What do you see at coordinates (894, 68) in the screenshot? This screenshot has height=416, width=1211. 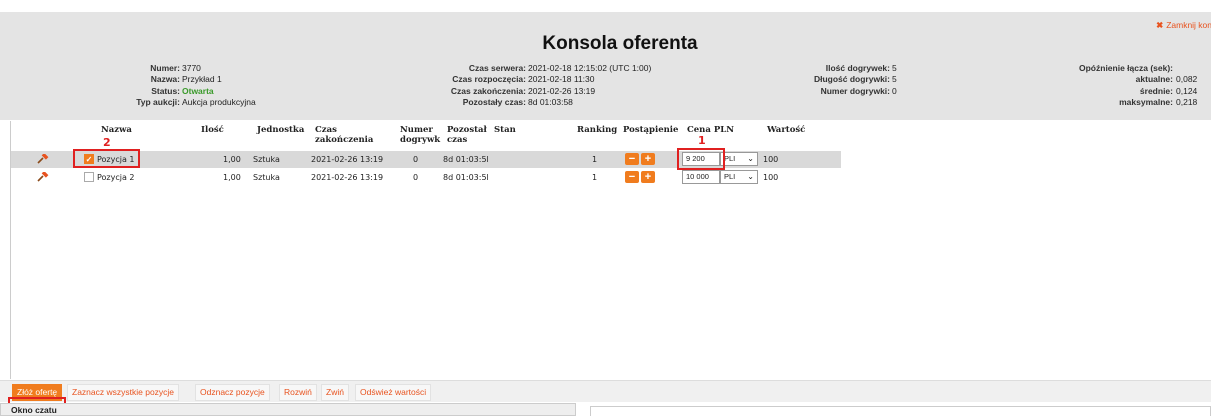 I see `ilosc-dogrywek-value: 5` at bounding box center [894, 68].